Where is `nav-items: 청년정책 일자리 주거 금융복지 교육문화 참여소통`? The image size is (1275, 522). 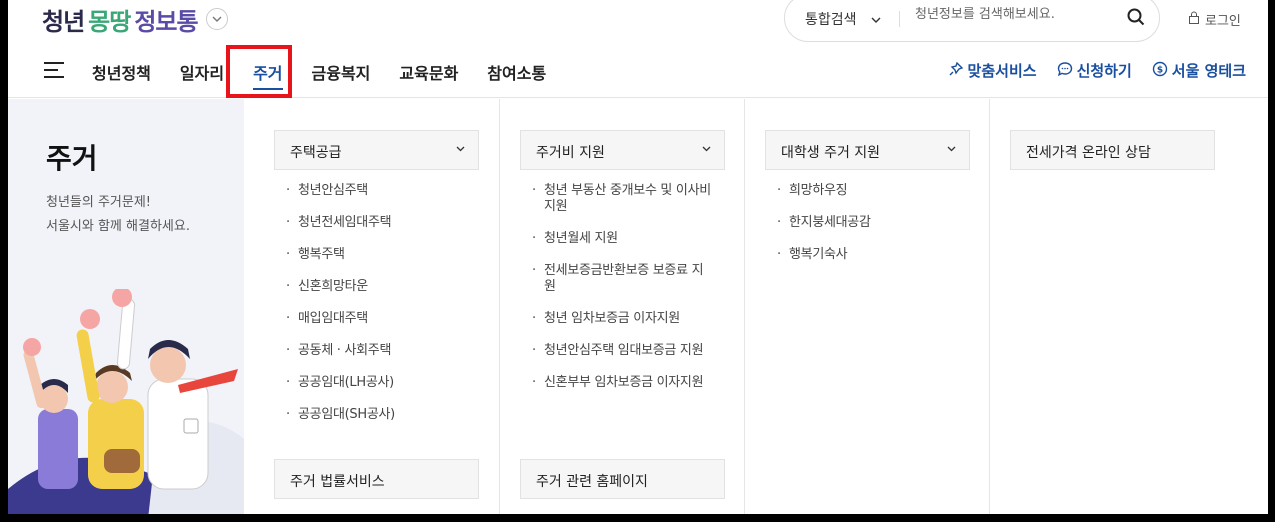
nav-items: 청년정책 일자리 주거 금융복지 교육문화 참여소통 is located at coordinates (333, 75).